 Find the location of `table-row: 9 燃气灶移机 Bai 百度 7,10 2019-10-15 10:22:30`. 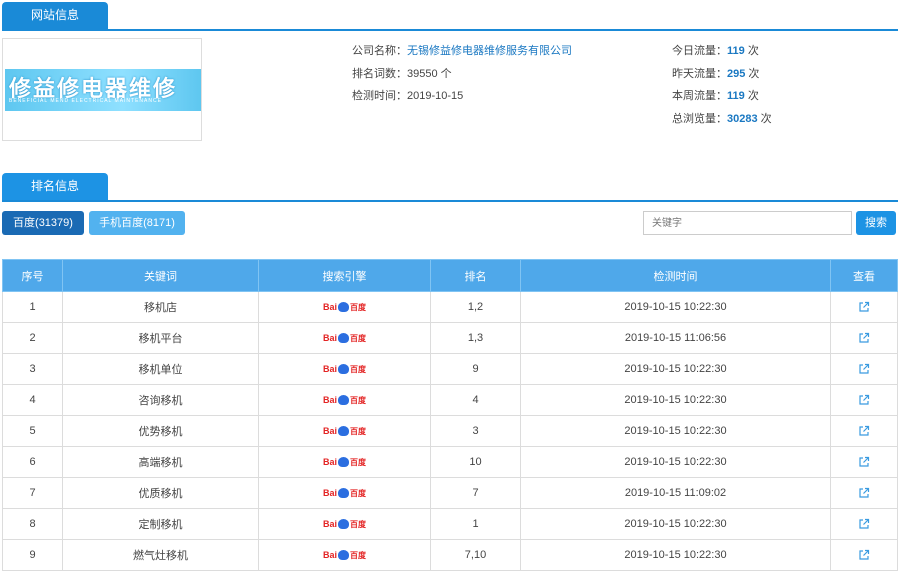

table-row: 9 燃气灶移机 Bai 百度 7,10 2019-10-15 10:22:30 is located at coordinates (450, 555).